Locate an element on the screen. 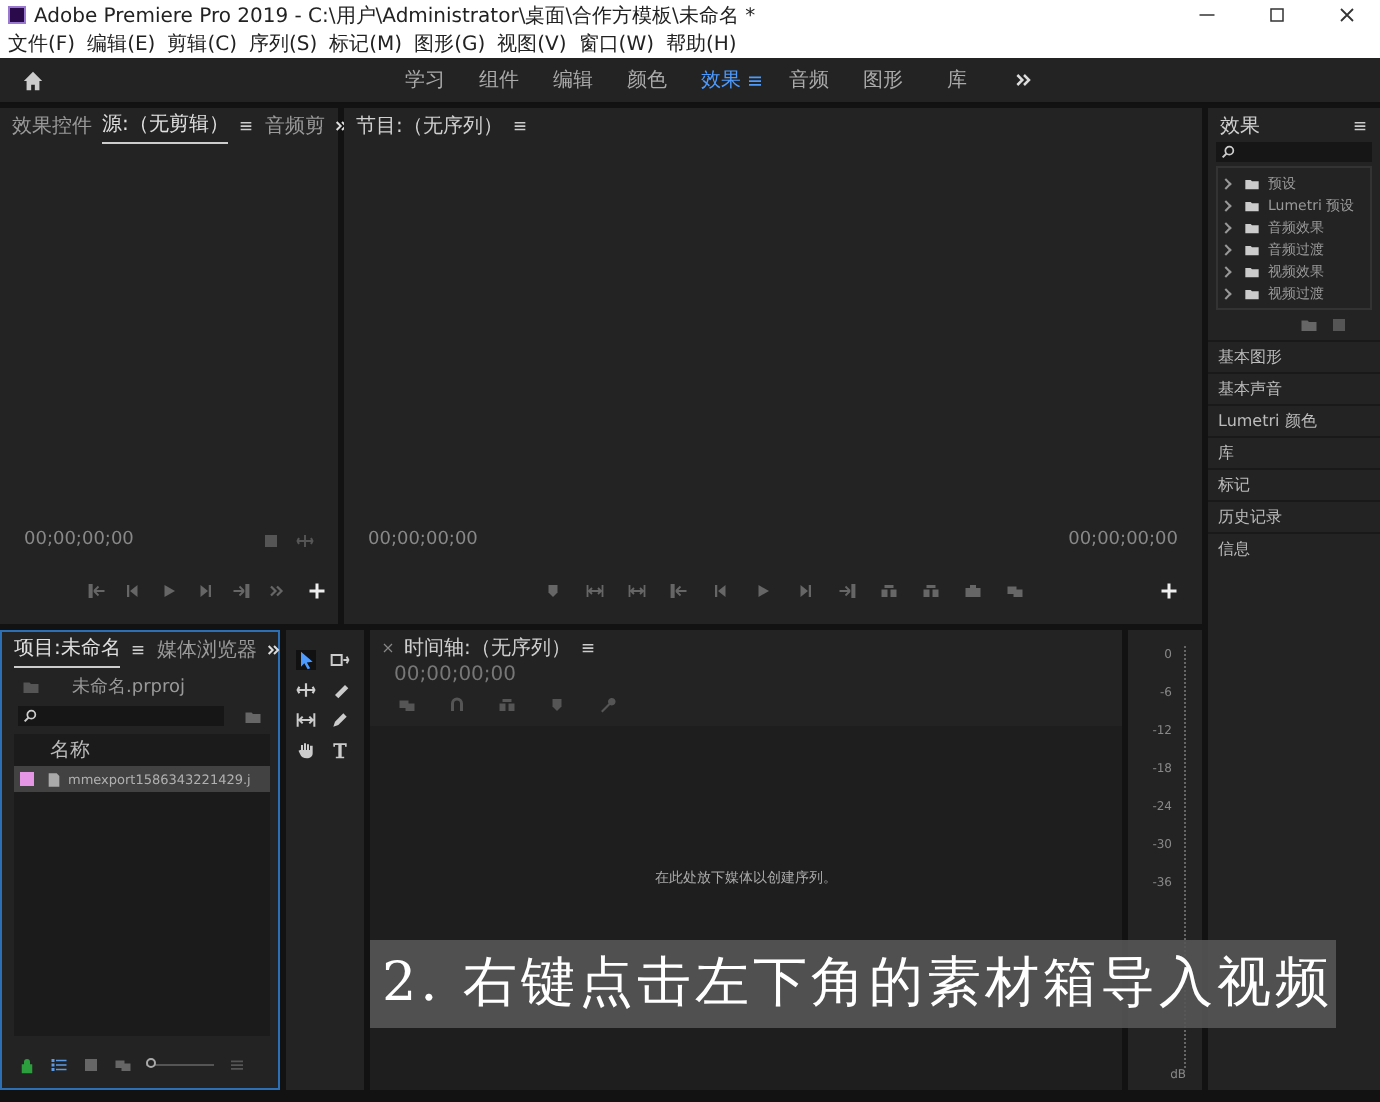 This screenshot has width=1380, height=1102. panel-tab: 效果控件 is located at coordinates (52, 125).